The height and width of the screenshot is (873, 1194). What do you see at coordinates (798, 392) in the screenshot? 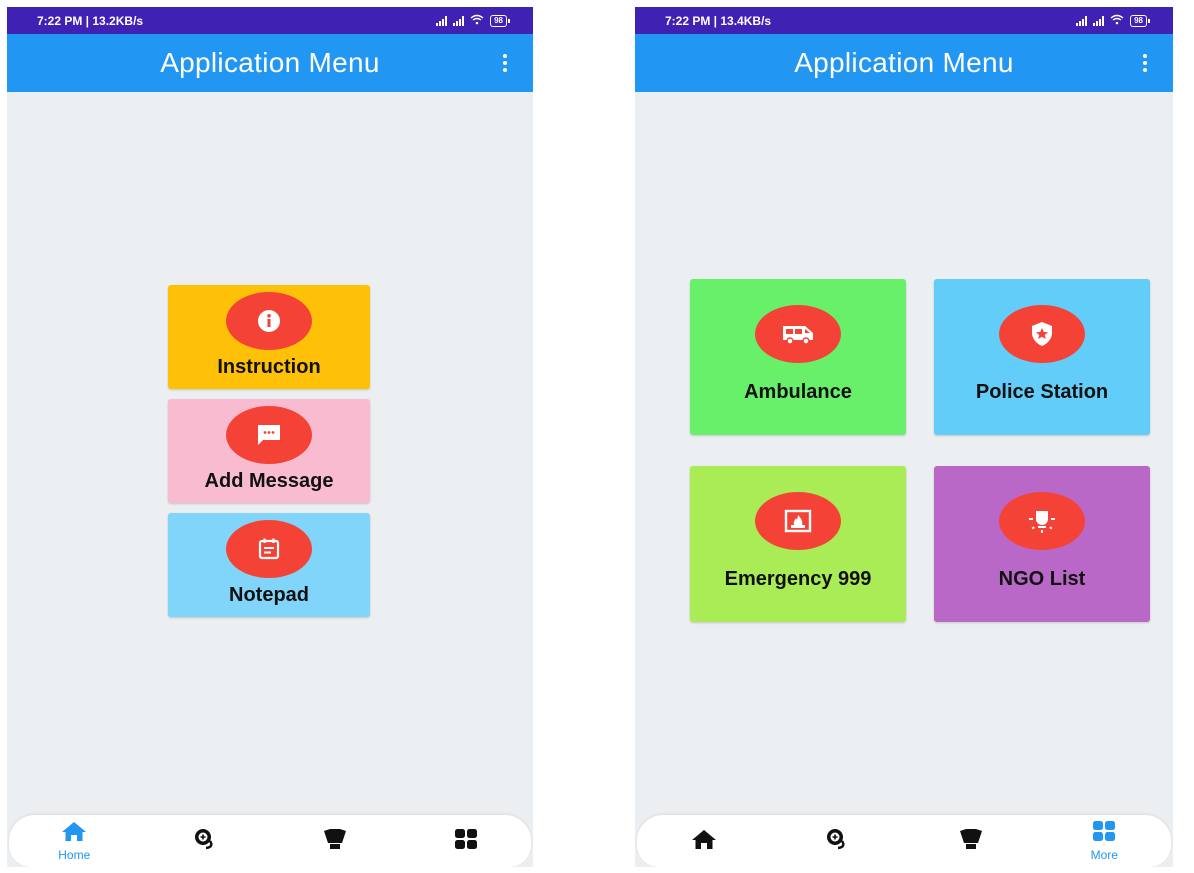
I see `tile-label: Ambulance` at bounding box center [798, 392].